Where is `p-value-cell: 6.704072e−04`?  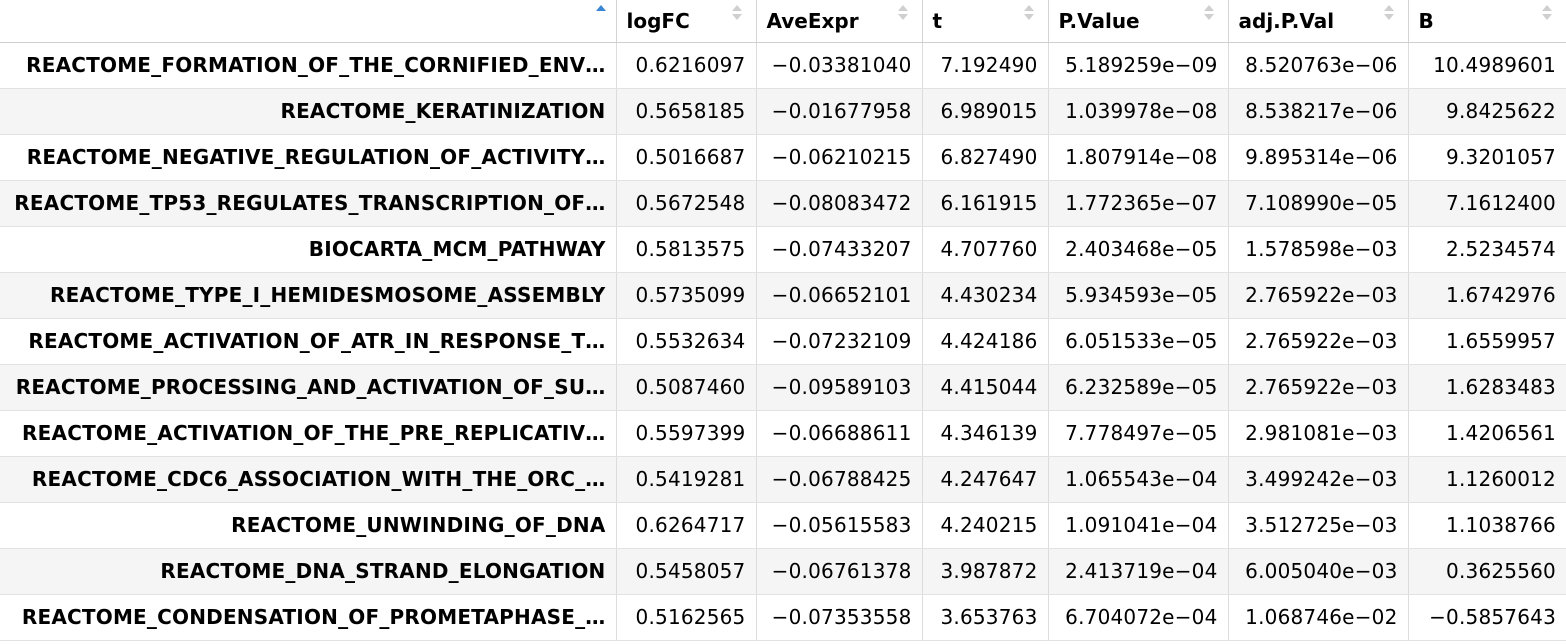 p-value-cell: 6.704072e−04 is located at coordinates (1138, 617).